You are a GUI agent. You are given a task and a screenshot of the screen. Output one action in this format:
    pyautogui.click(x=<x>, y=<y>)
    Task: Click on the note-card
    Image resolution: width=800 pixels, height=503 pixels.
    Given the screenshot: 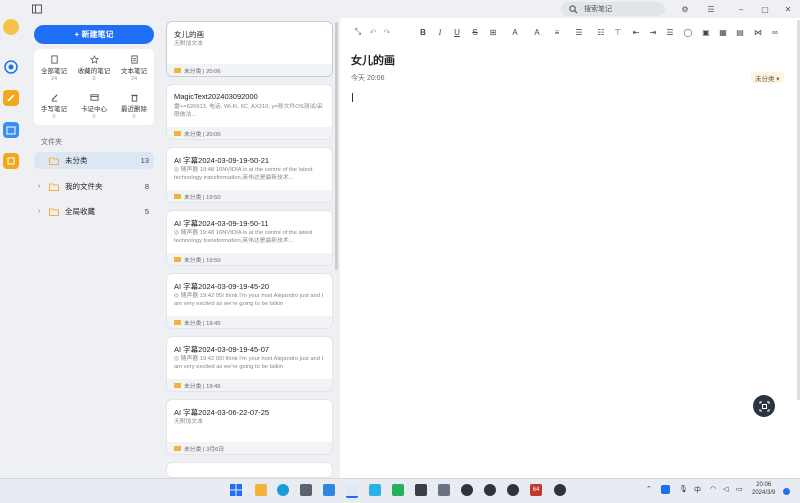 What is the action you would take?
    pyautogui.click(x=249, y=470)
    